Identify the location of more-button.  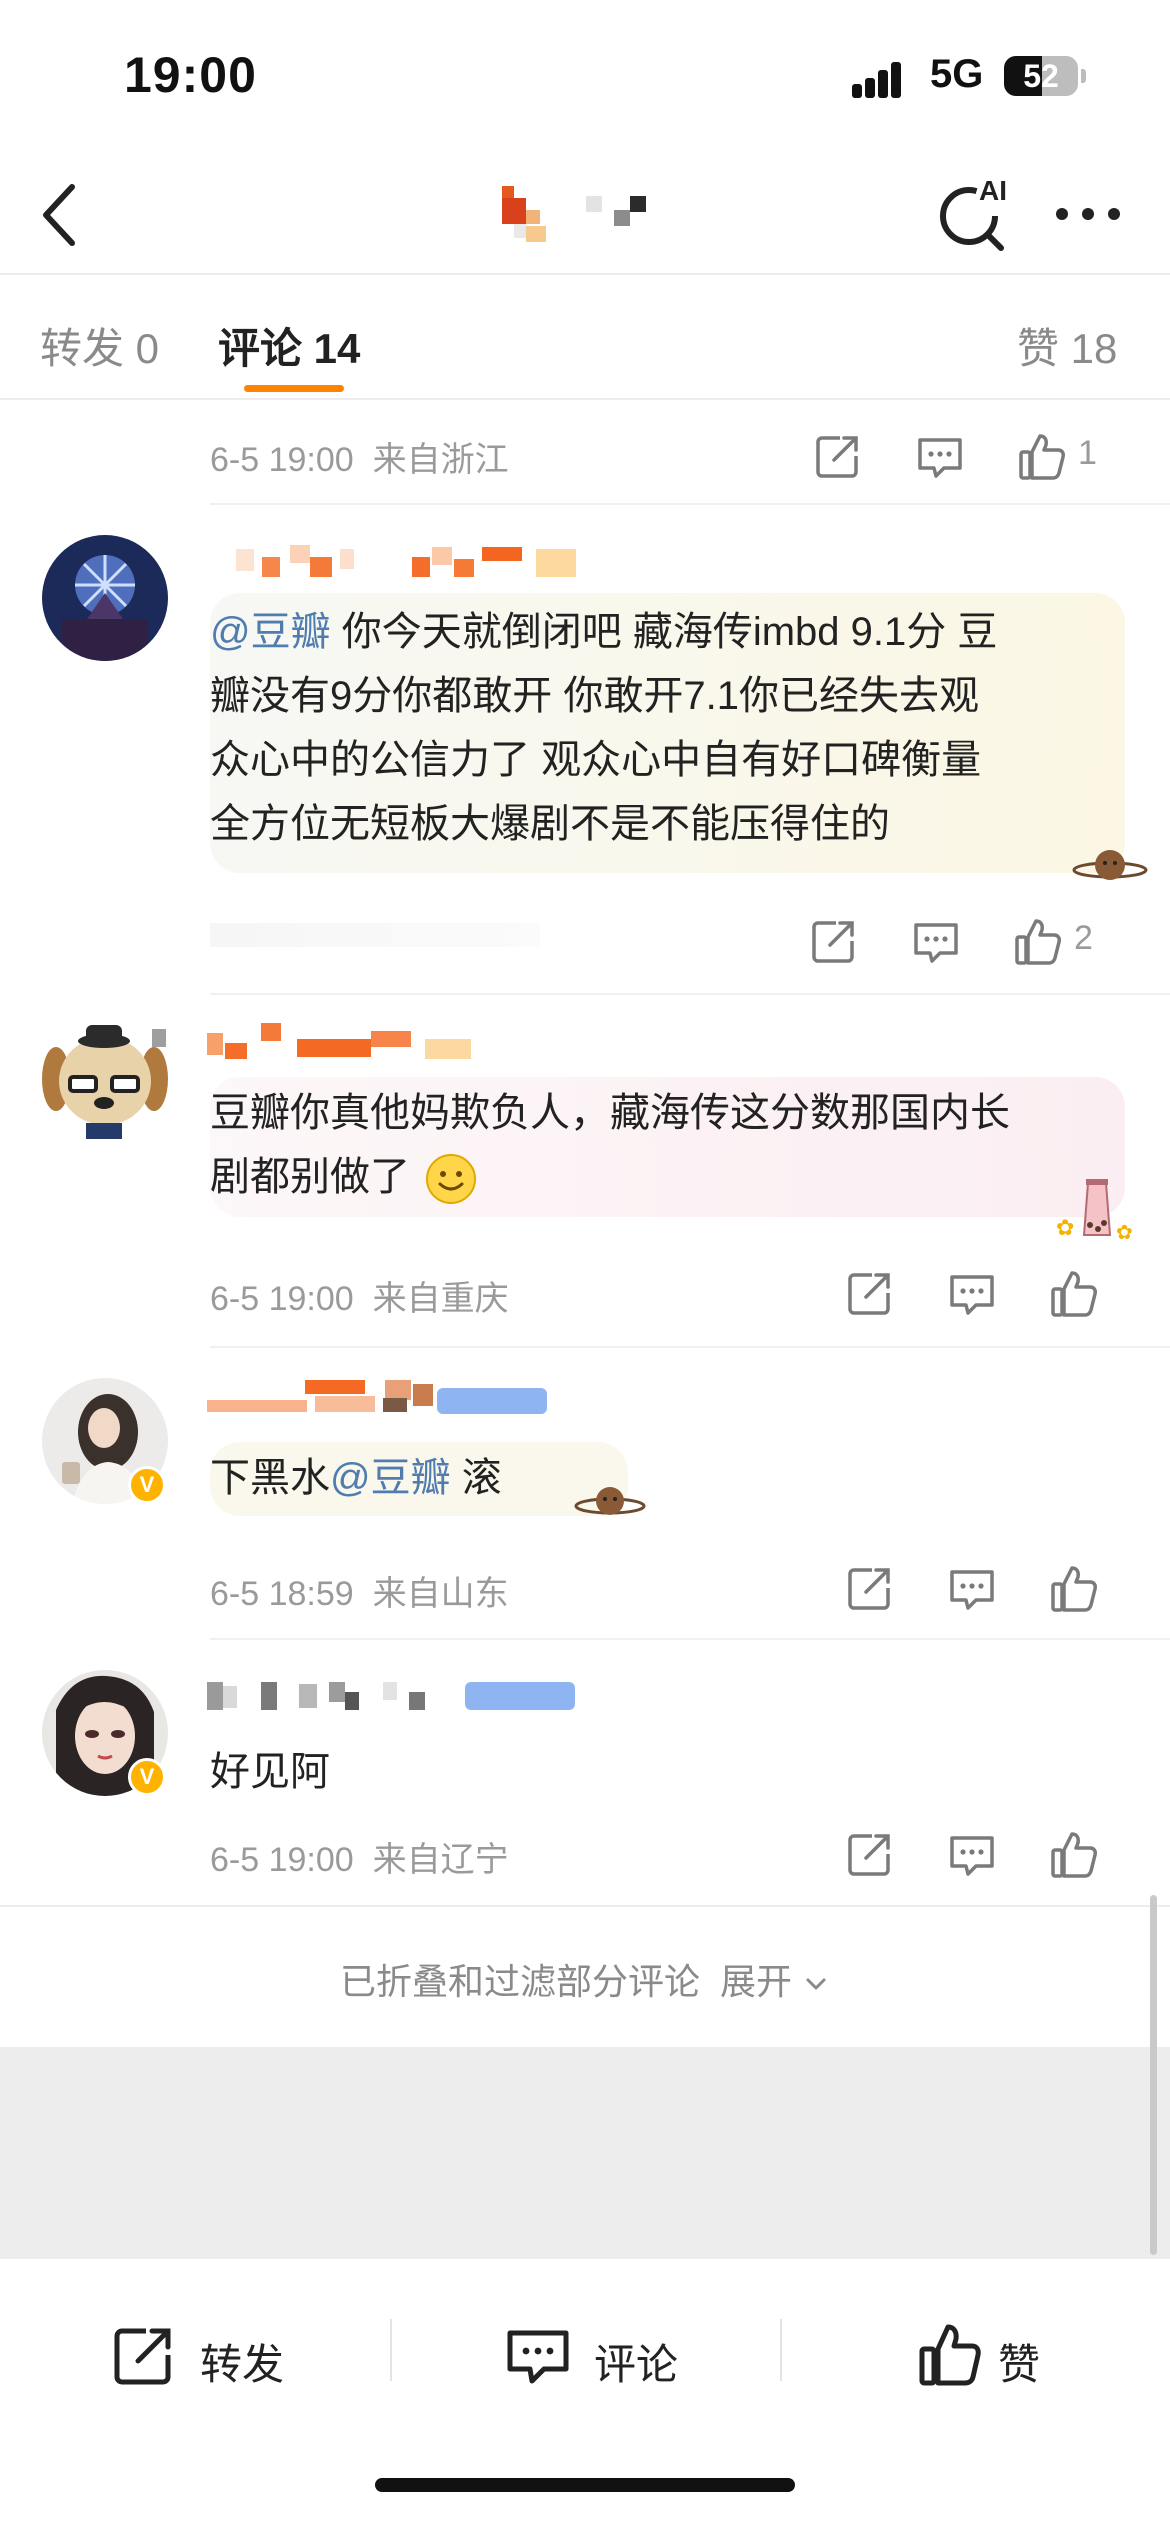
(1092, 213).